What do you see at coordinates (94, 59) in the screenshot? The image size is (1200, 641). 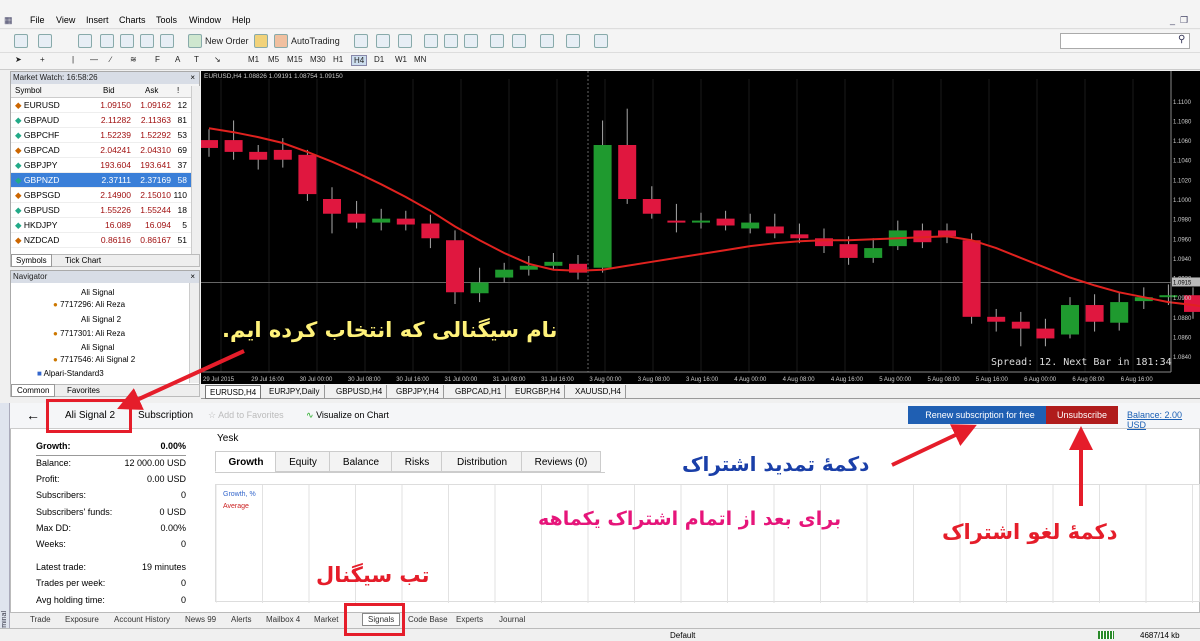 I see `horizontal-line-icon: —` at bounding box center [94, 59].